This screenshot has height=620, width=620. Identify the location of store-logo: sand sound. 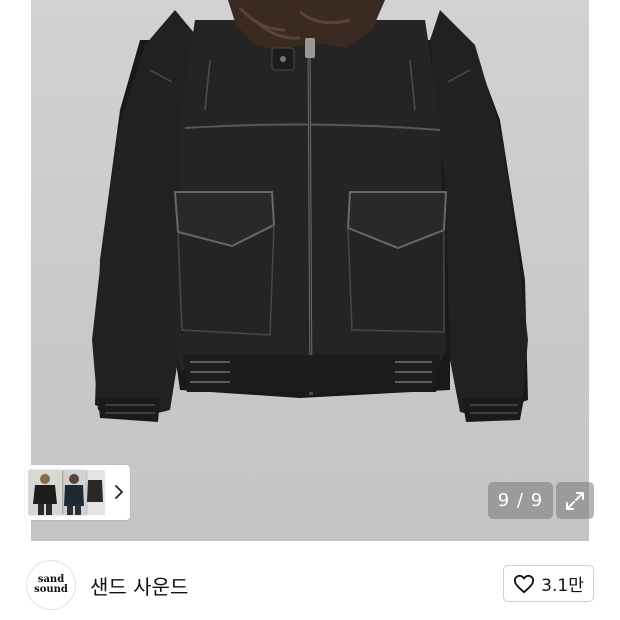
(51, 585).